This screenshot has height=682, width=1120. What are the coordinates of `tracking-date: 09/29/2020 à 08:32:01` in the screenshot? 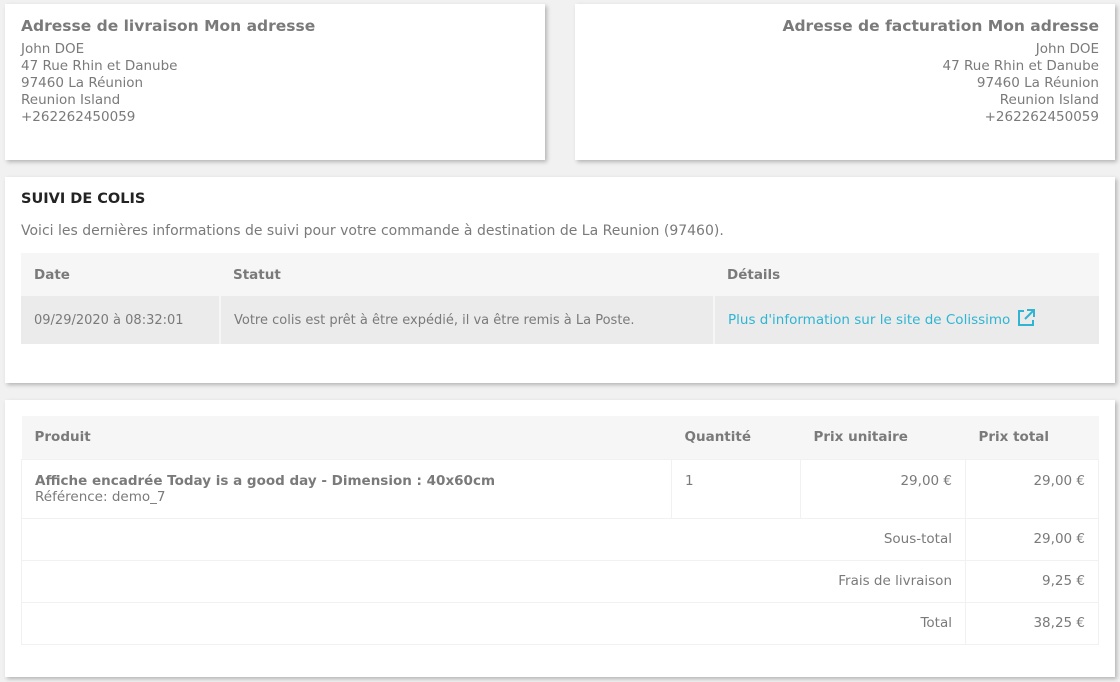 It's located at (121, 320).